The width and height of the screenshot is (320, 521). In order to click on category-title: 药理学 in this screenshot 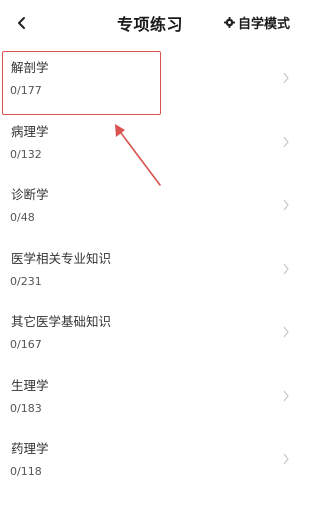, I will do `click(30, 448)`.